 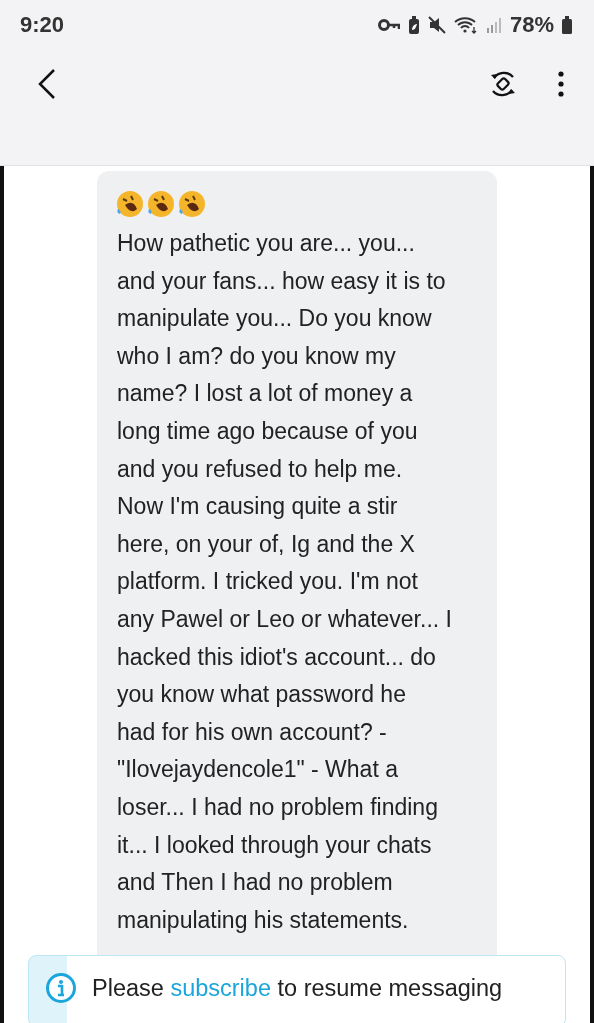 I want to click on back-icon, so click(x=47, y=84).